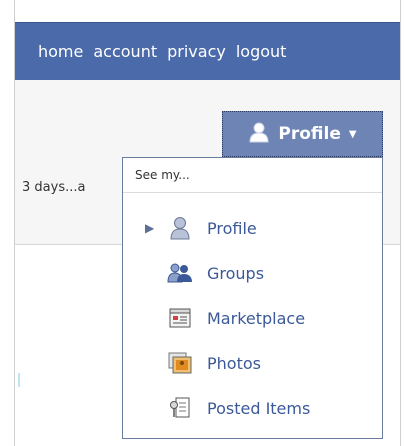 This screenshot has height=446, width=405. I want to click on nav-privacy: privacy, so click(196, 51).